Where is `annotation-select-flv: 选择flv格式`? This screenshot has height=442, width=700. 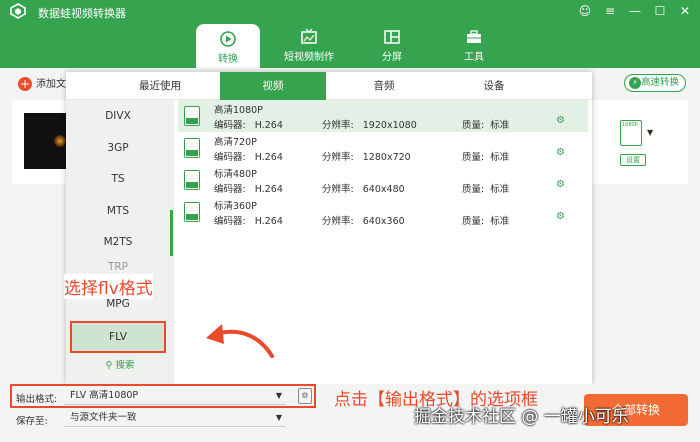
annotation-select-flv: 选择flv格式 is located at coordinates (108, 286).